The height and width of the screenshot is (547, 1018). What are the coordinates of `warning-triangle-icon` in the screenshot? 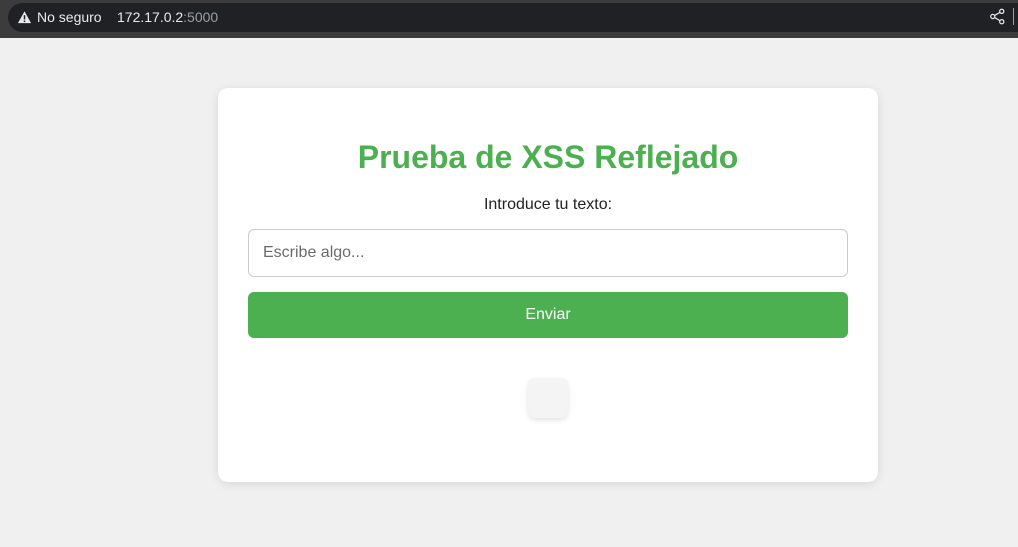 It's located at (24, 16).